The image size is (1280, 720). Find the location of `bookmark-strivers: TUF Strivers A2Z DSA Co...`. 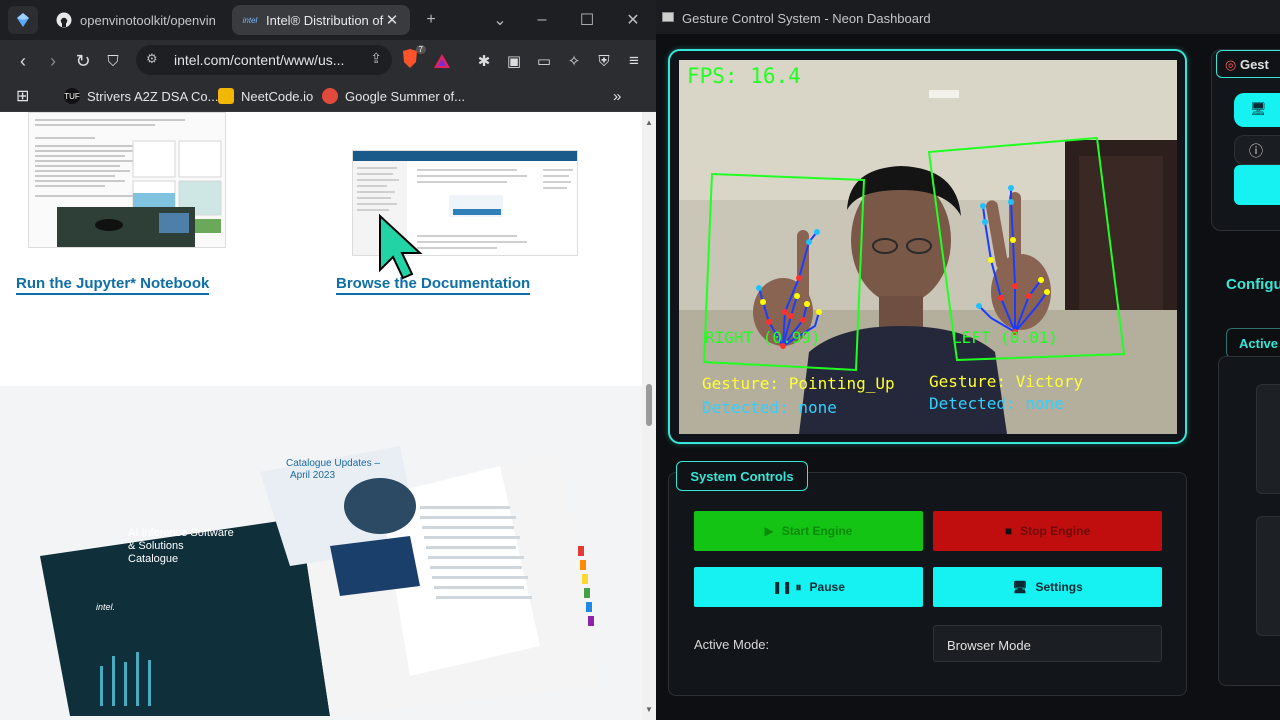

bookmark-strivers: TUF Strivers A2Z DSA Co... is located at coordinates (141, 96).